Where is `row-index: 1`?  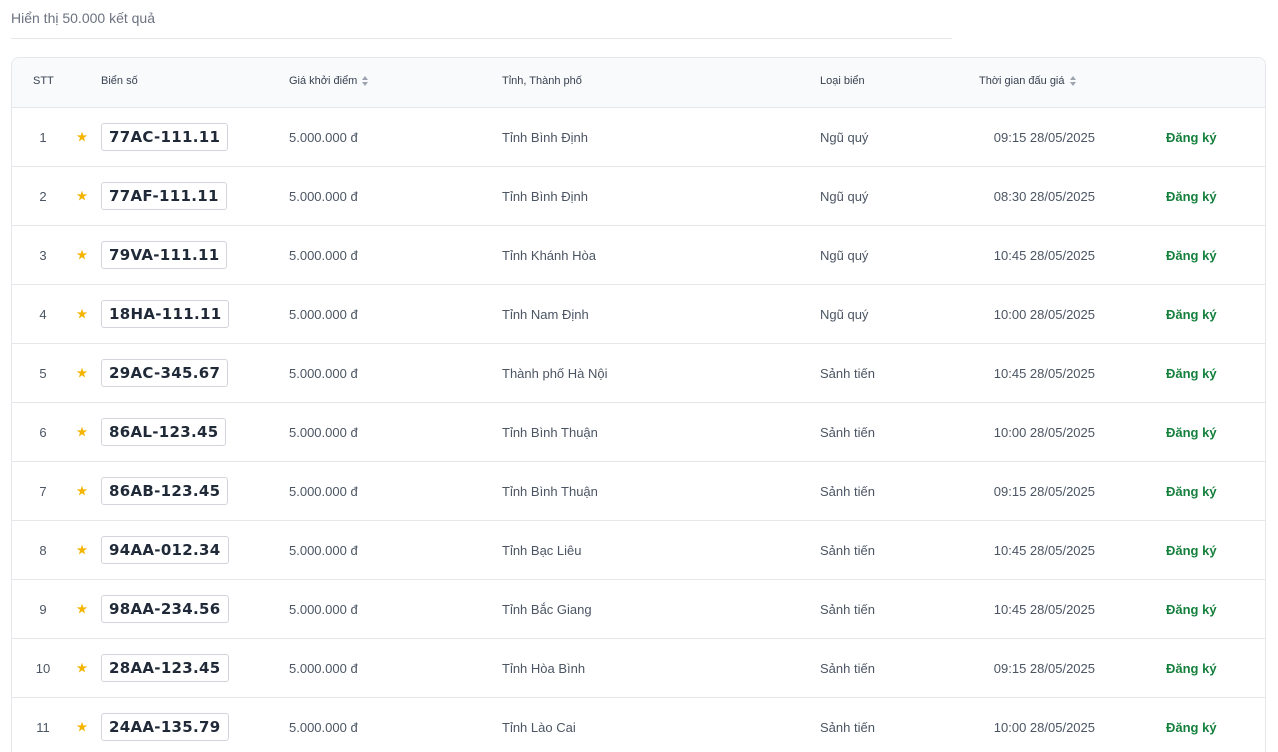 row-index: 1 is located at coordinates (43, 137).